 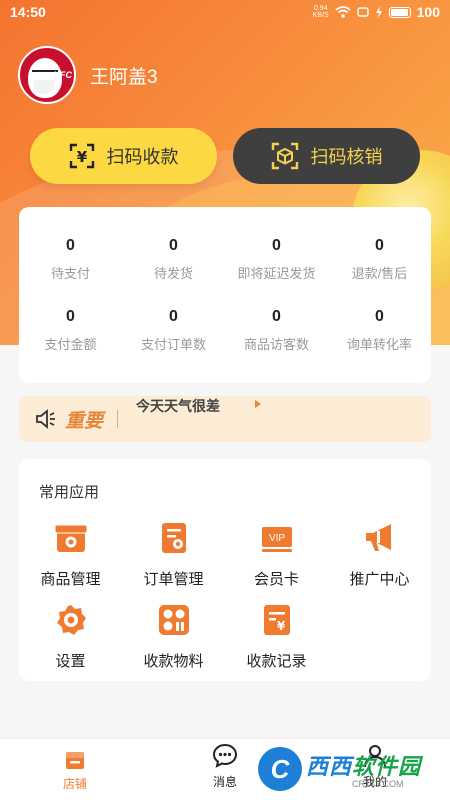 What do you see at coordinates (71, 620) in the screenshot?
I see `gear-icon` at bounding box center [71, 620].